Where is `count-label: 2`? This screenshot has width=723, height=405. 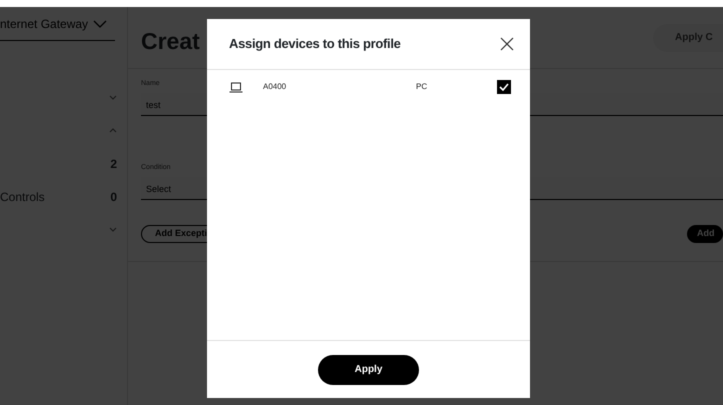 count-label: 2 is located at coordinates (113, 164).